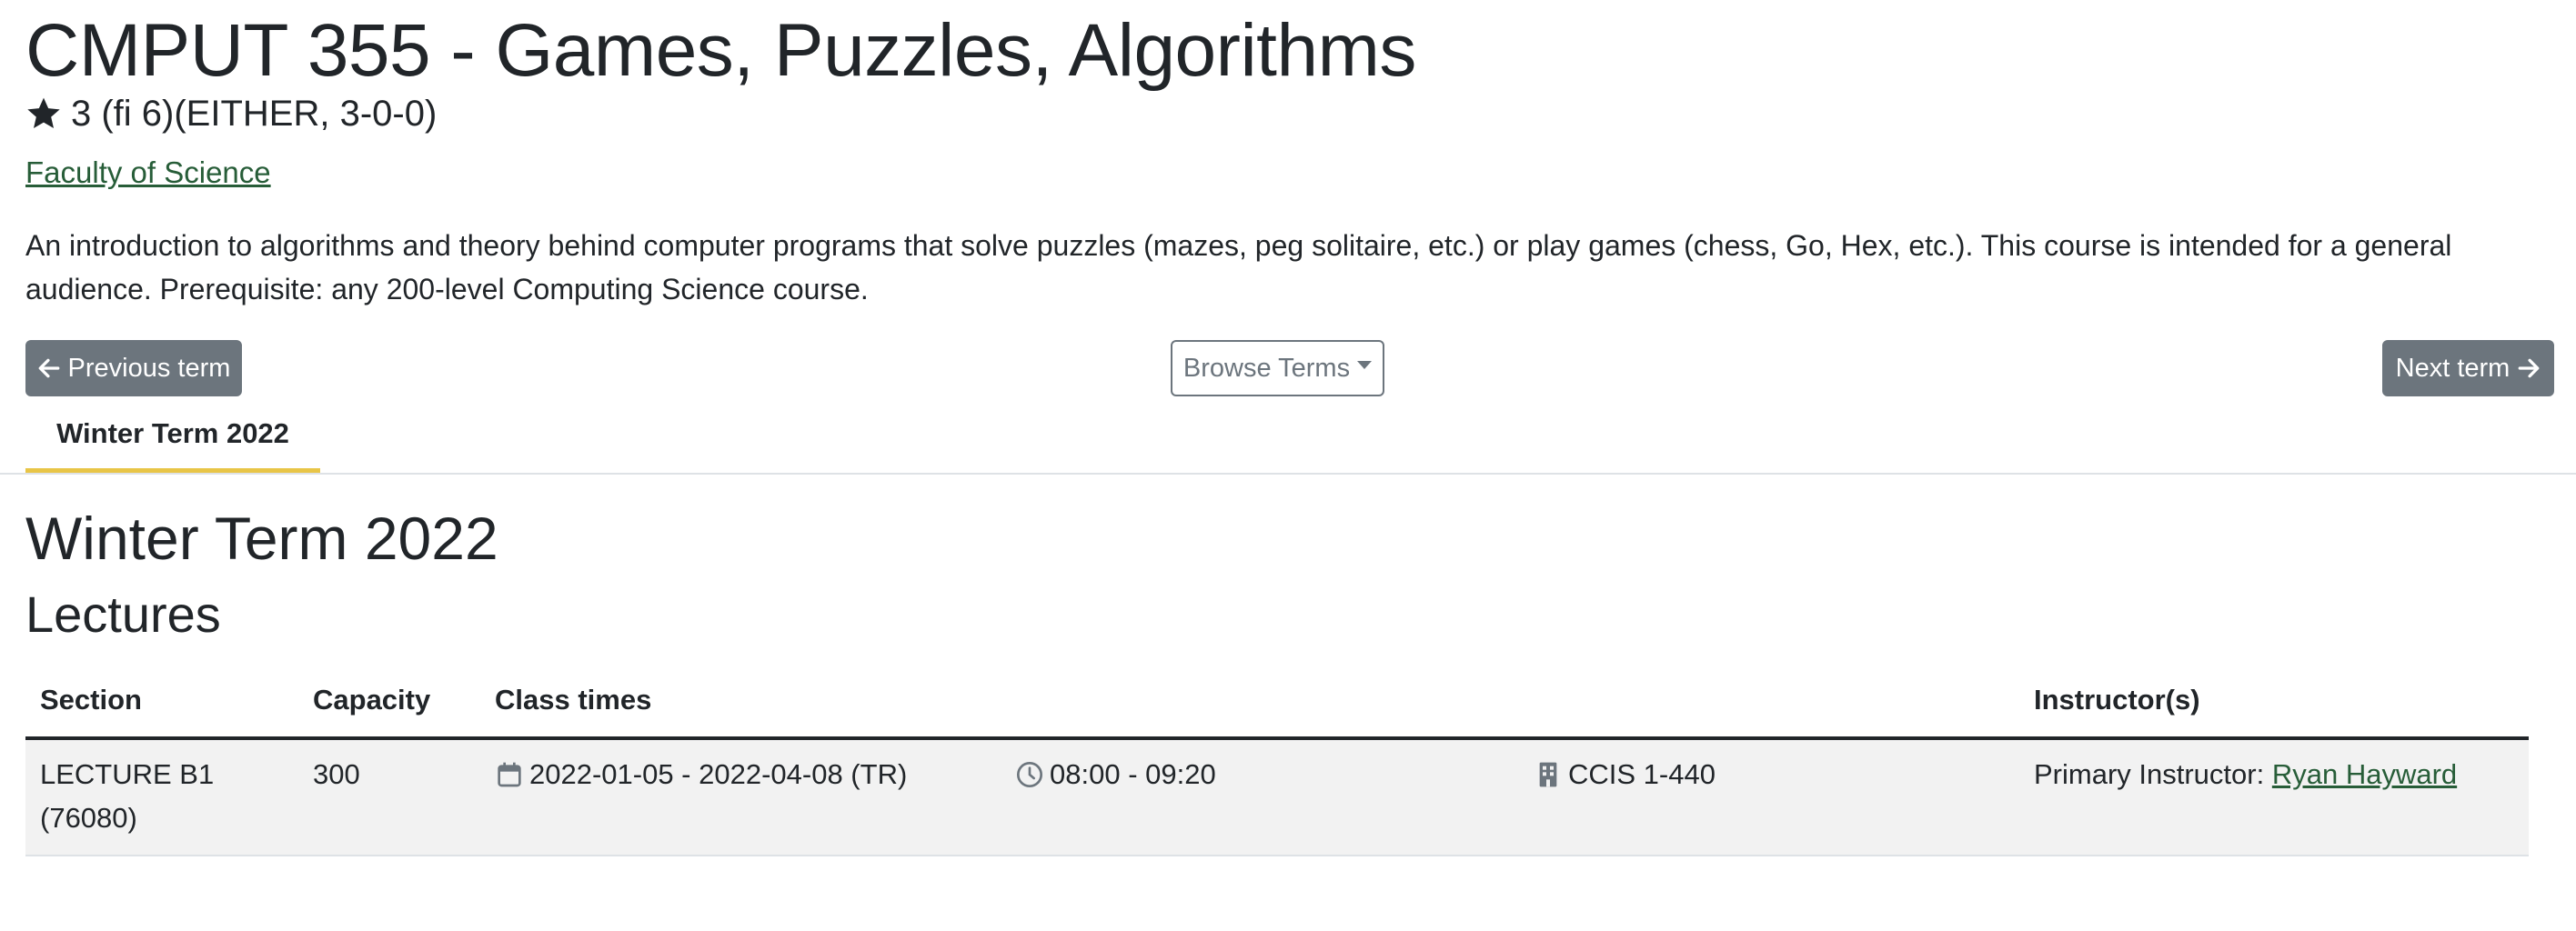  I want to click on browse-terms-label: Browse Terms, so click(1266, 368).